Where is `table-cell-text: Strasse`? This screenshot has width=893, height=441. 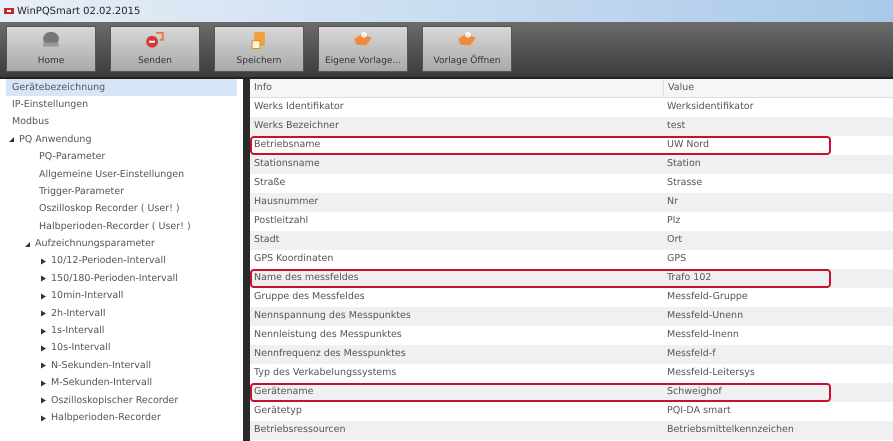
table-cell-text: Strasse is located at coordinates (685, 183).